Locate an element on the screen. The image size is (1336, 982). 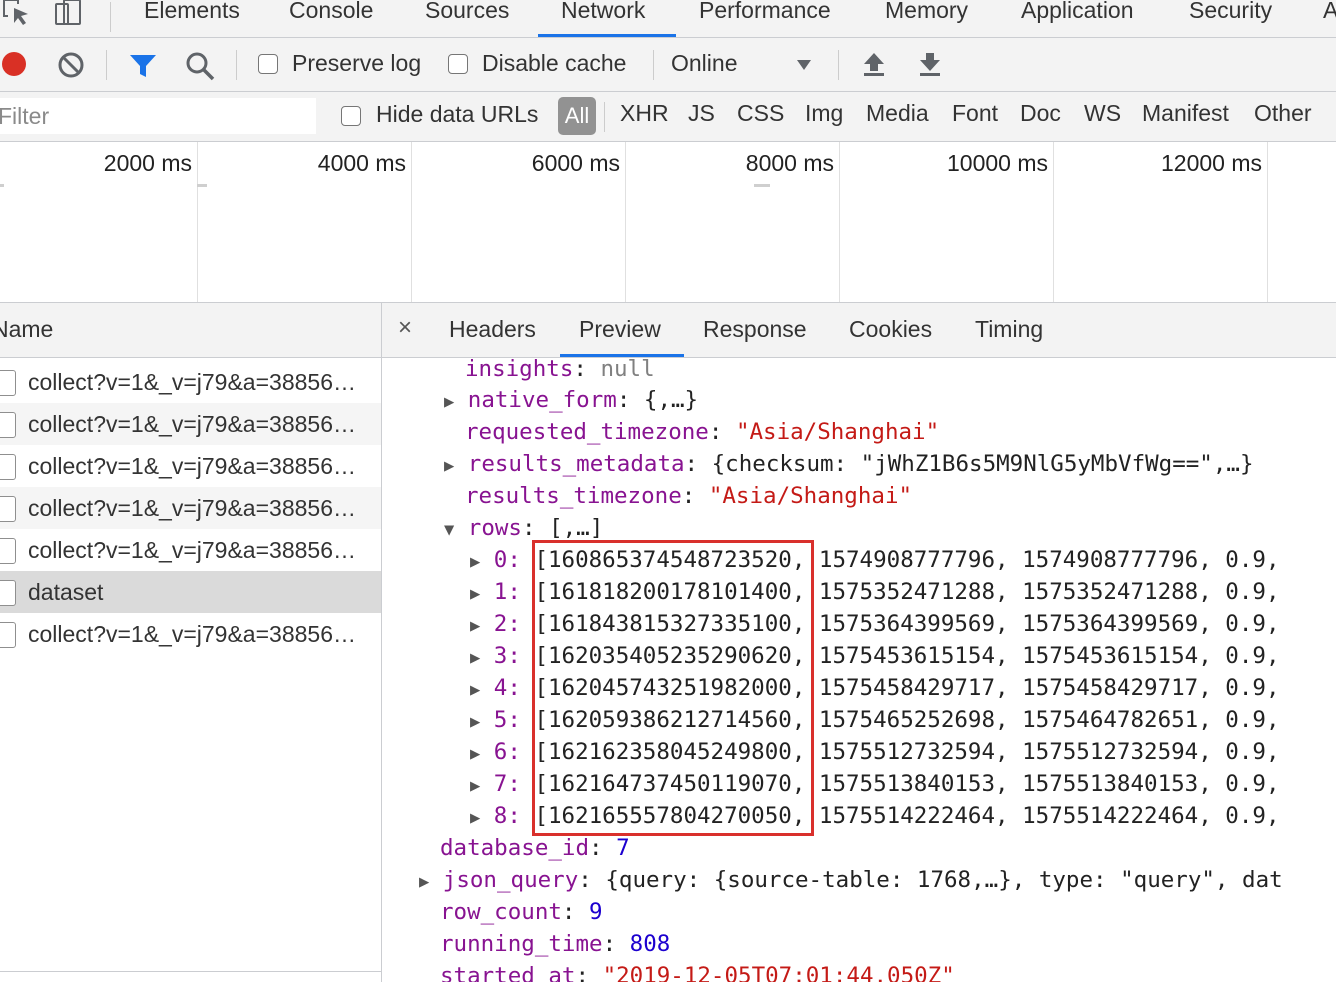
json-entry-native-form: ▶ native_form: {,…} is located at coordinates (571, 400).